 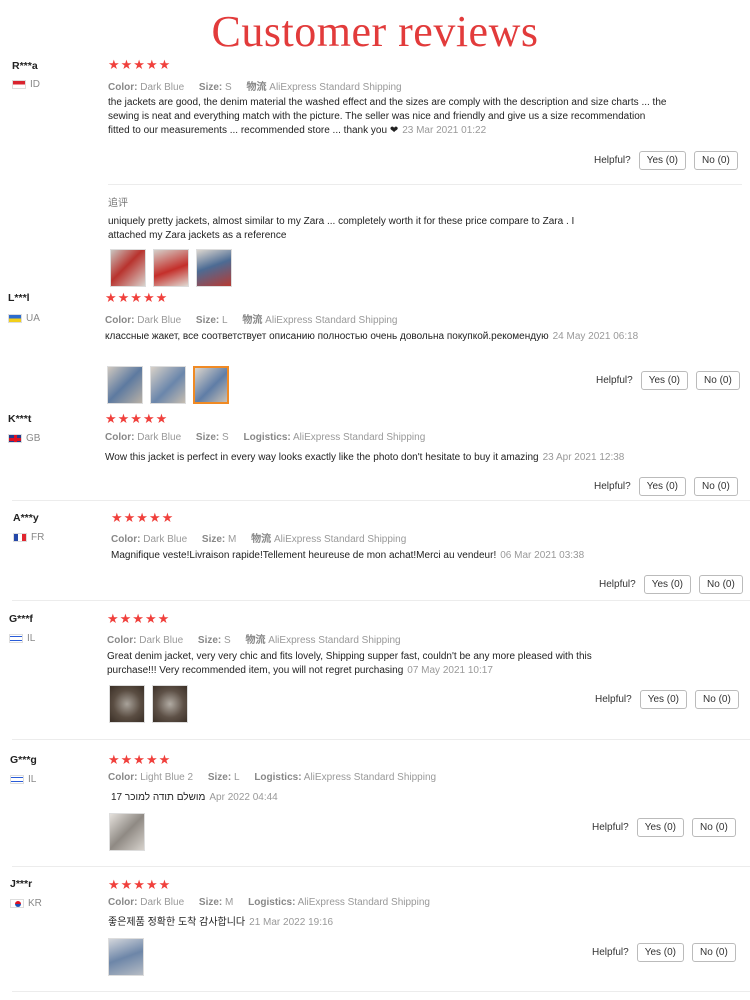 What do you see at coordinates (21, 619) in the screenshot?
I see `reviewer-name: G***f` at bounding box center [21, 619].